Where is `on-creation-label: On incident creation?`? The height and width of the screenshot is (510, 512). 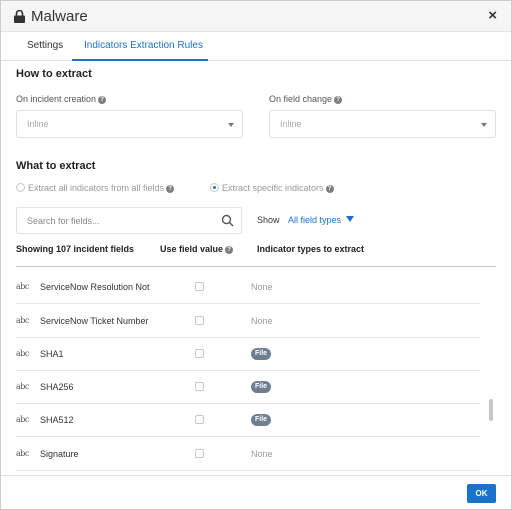 on-creation-label: On incident creation? is located at coordinates (61, 99).